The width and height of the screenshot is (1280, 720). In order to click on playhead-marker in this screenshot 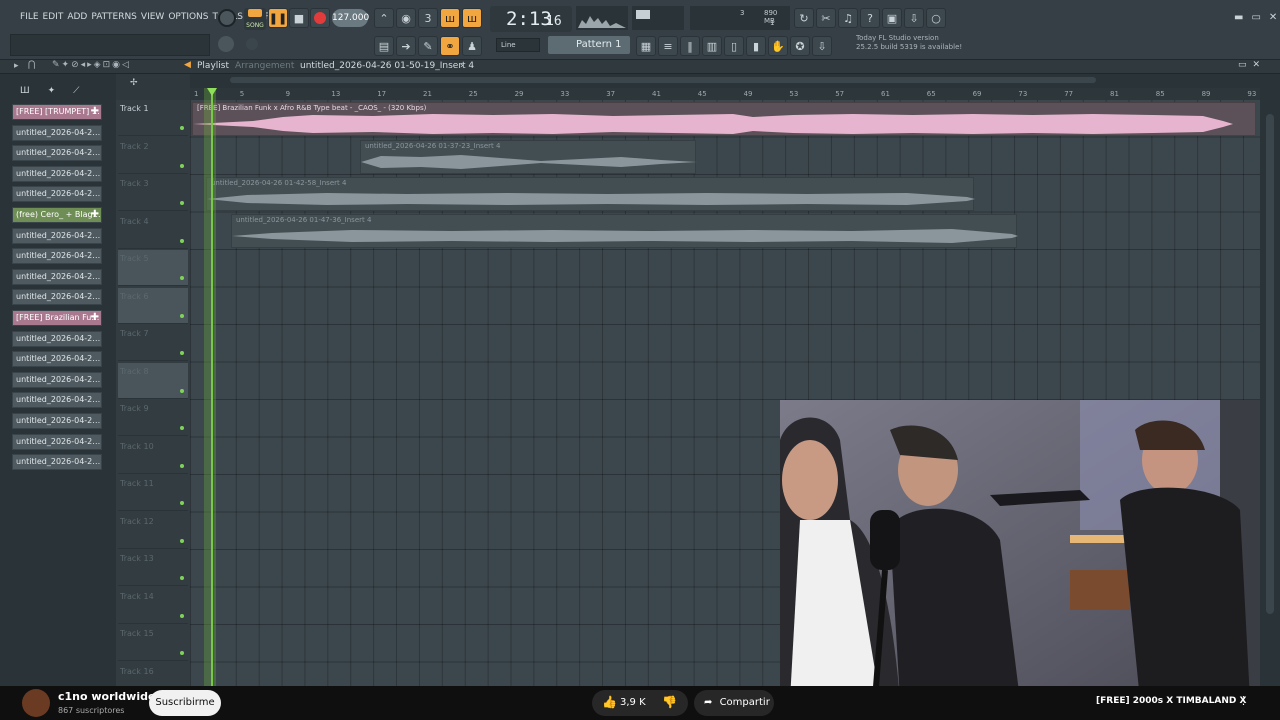, I will do `click(212, 387)`.